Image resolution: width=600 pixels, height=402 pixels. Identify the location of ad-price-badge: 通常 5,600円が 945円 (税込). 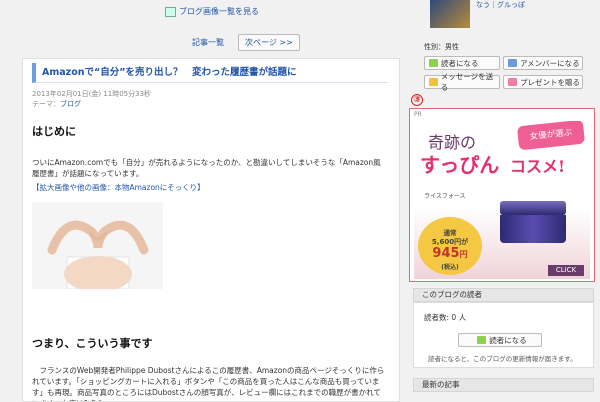
(450, 246).